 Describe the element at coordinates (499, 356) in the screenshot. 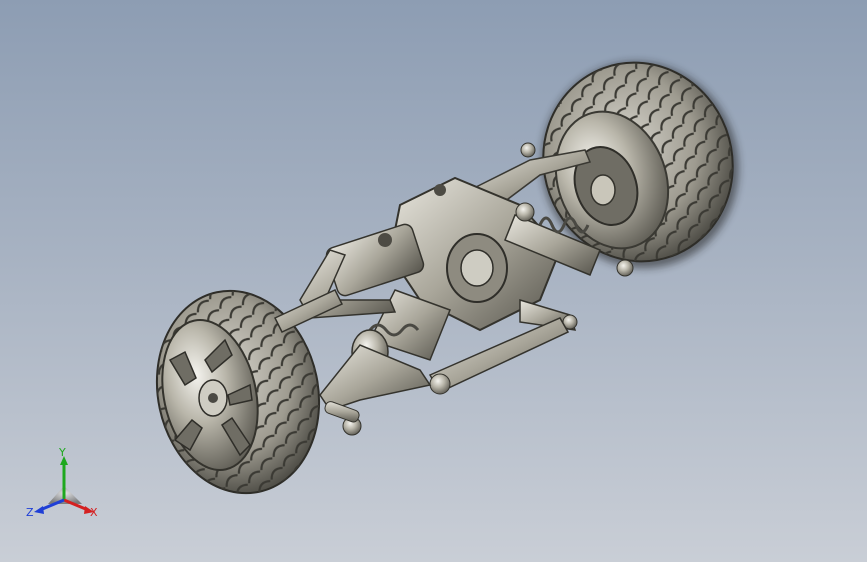

I see `link-arm` at that location.